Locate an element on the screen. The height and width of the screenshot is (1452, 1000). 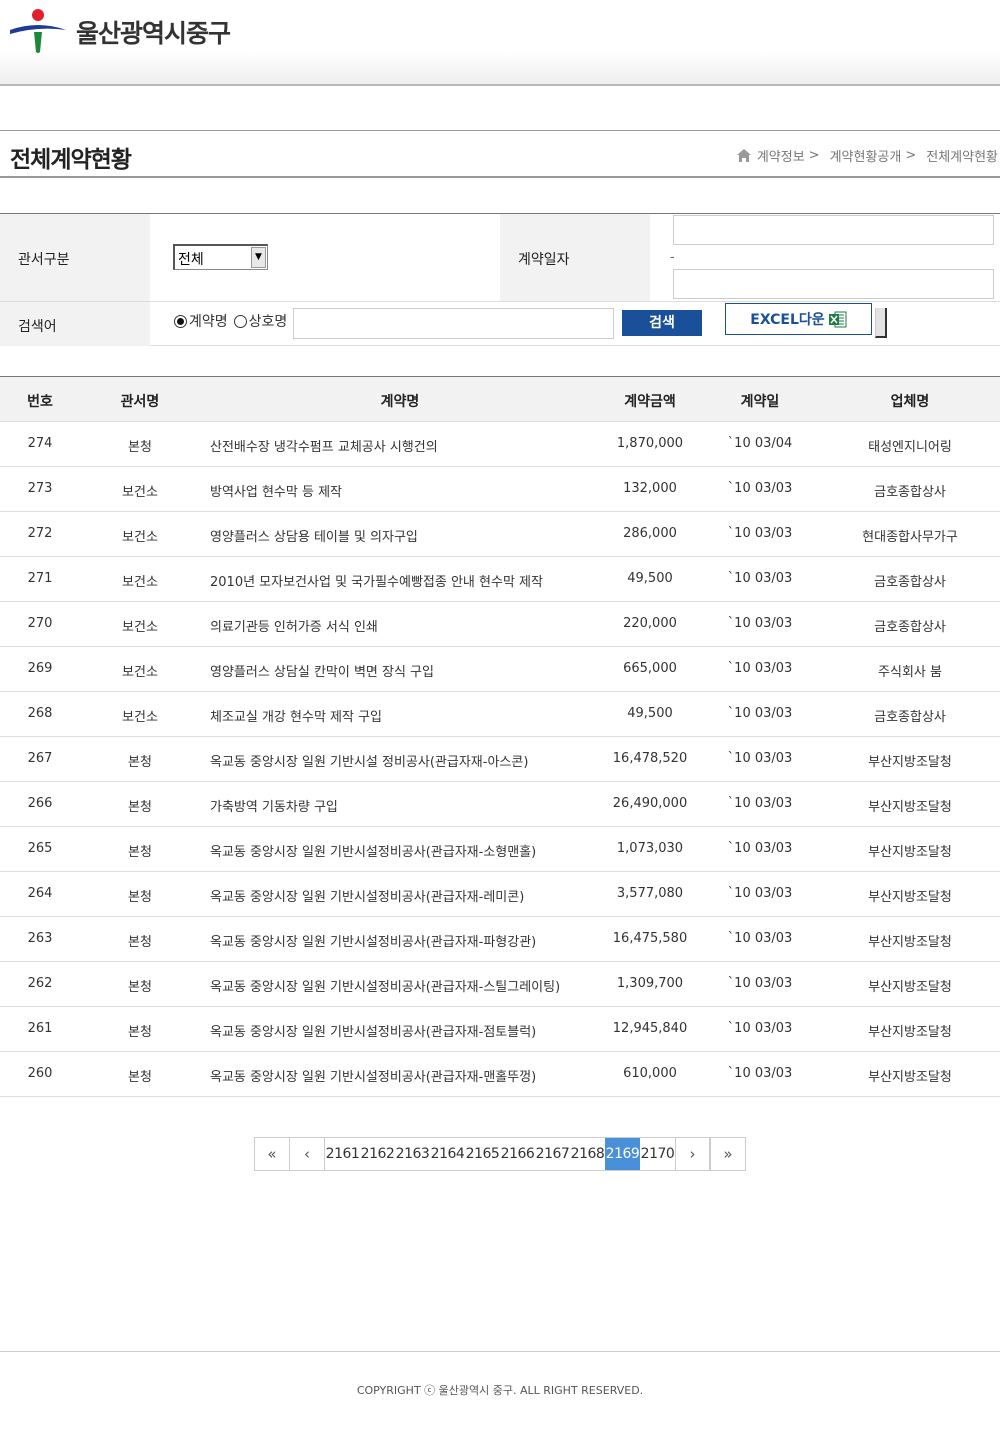
cell-amount: 220,000 is located at coordinates (650, 623).